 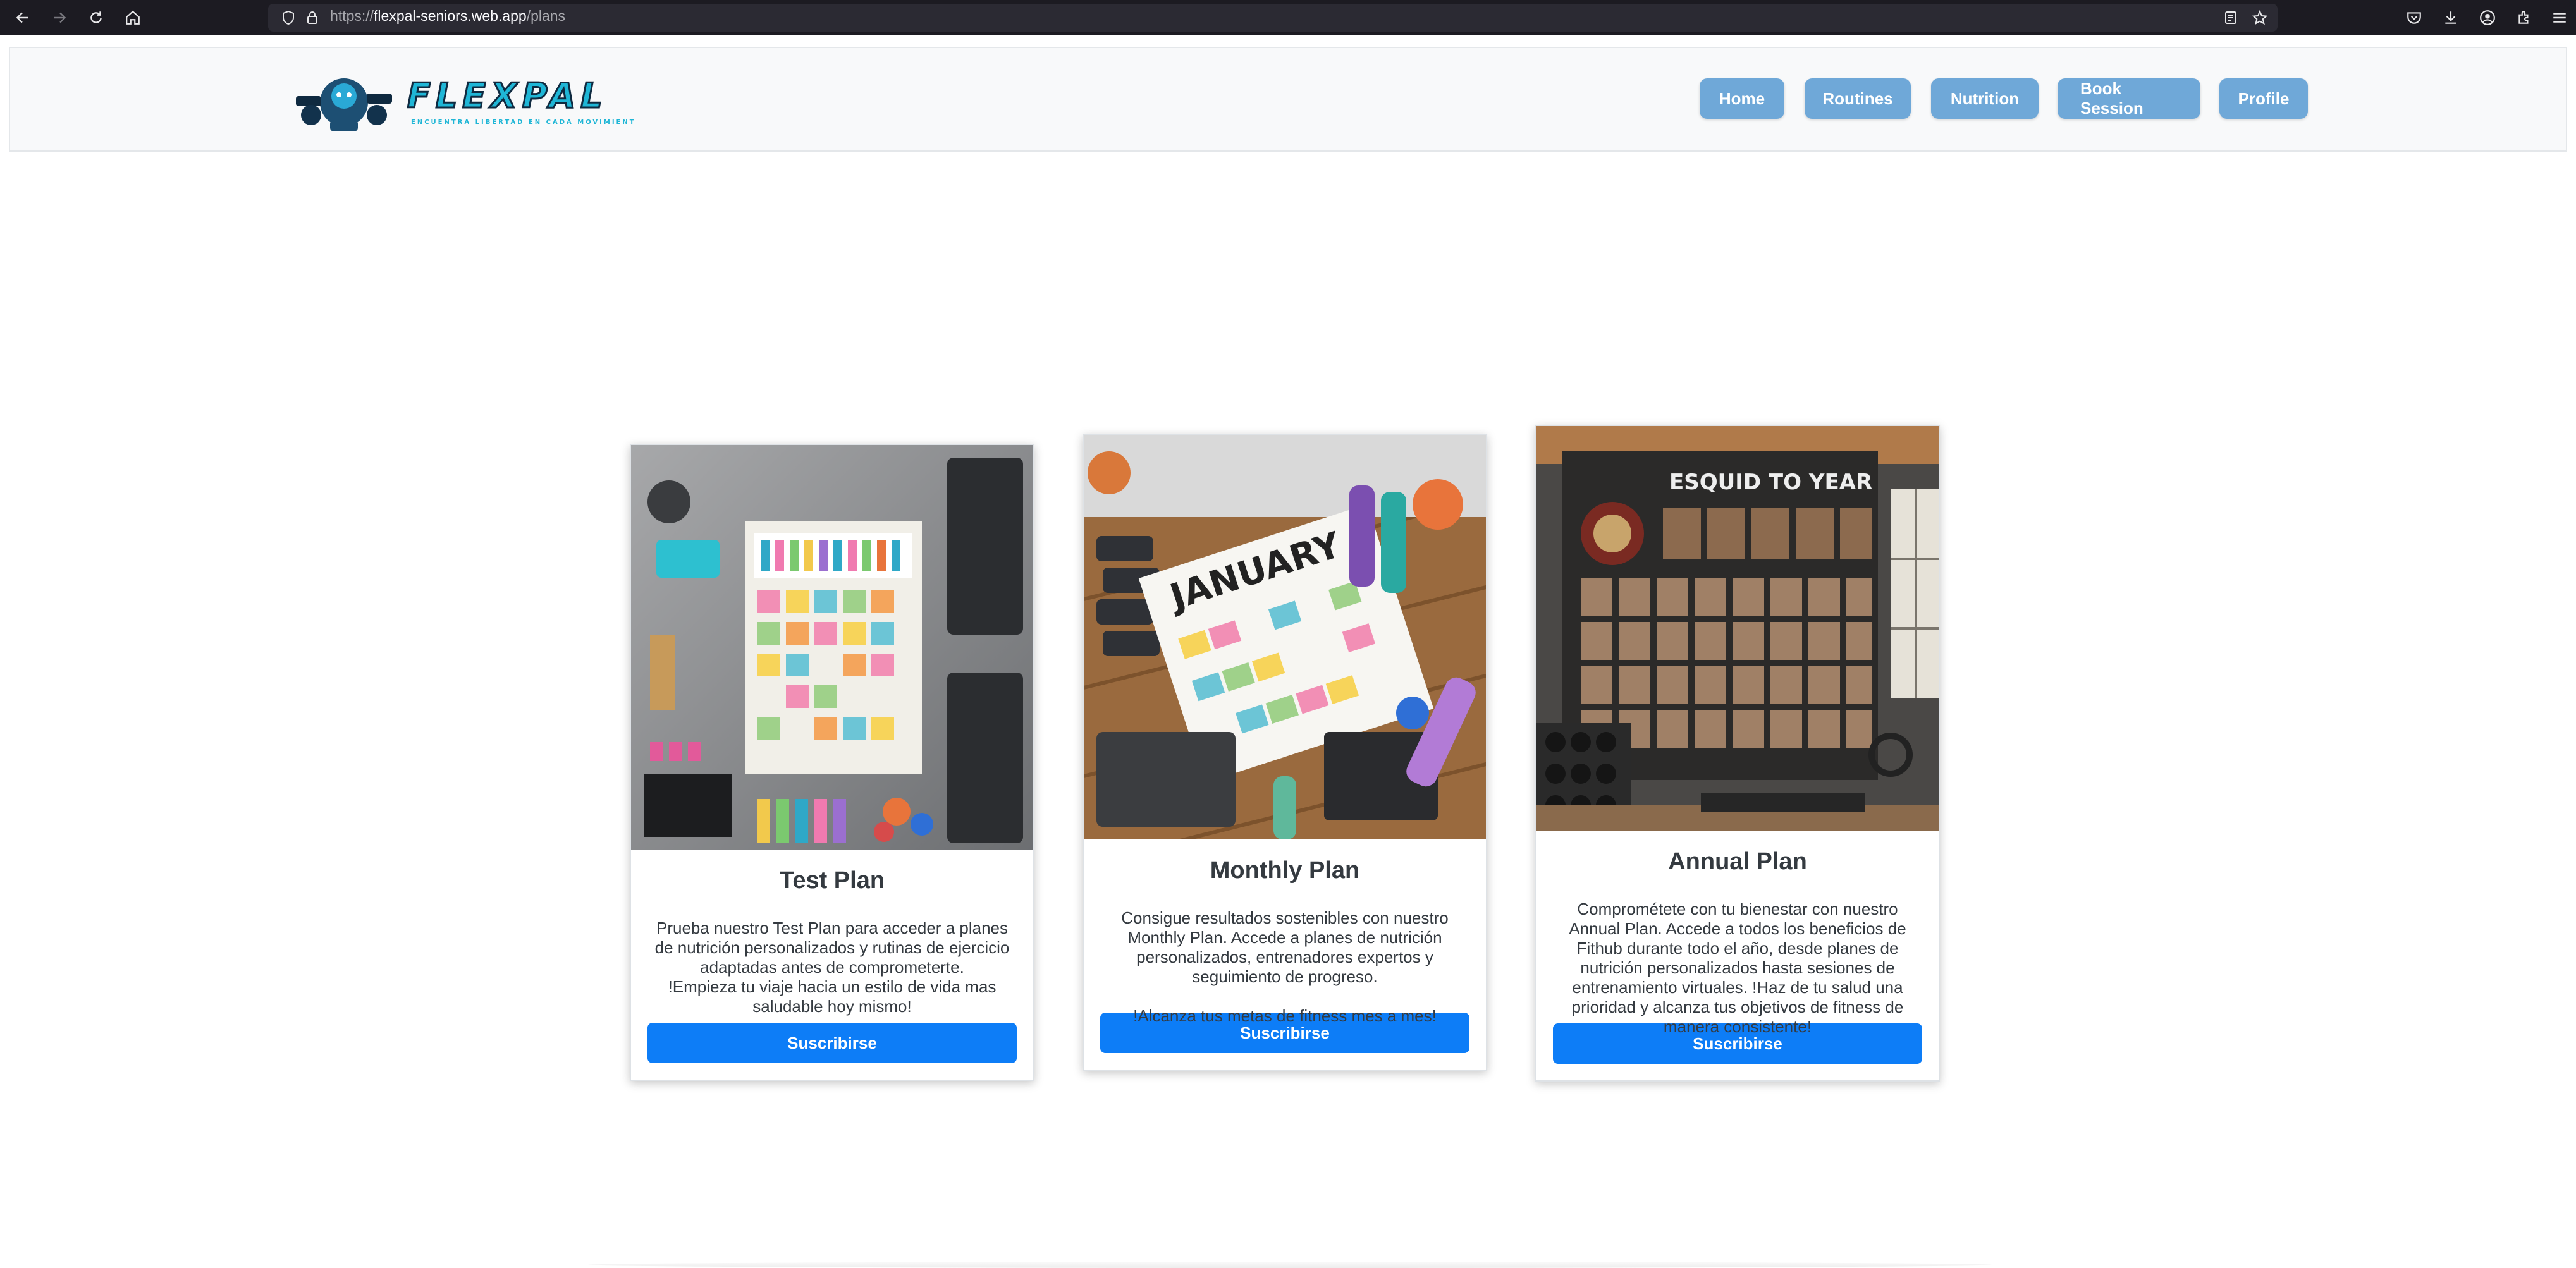 I want to click on star-icon, so click(x=2260, y=18).